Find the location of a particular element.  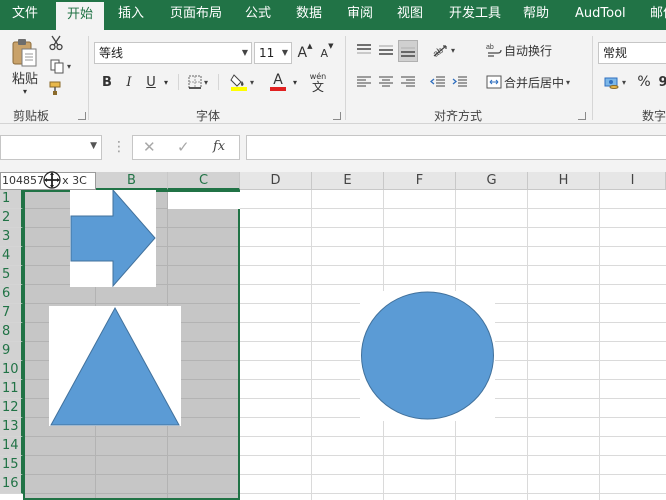

number-format-select: 常规 is located at coordinates (632, 53).